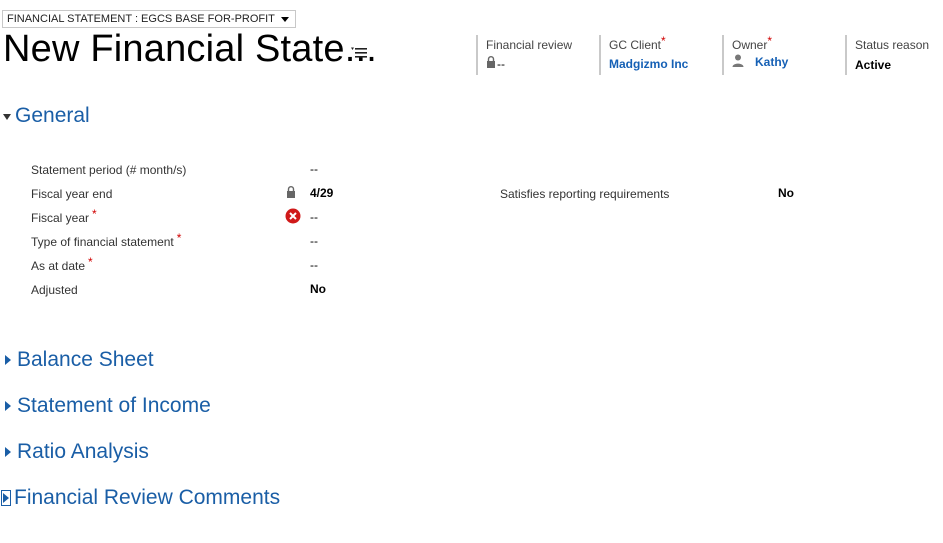  I want to click on gc-client-link: Madgizmo Inc, so click(648, 64).